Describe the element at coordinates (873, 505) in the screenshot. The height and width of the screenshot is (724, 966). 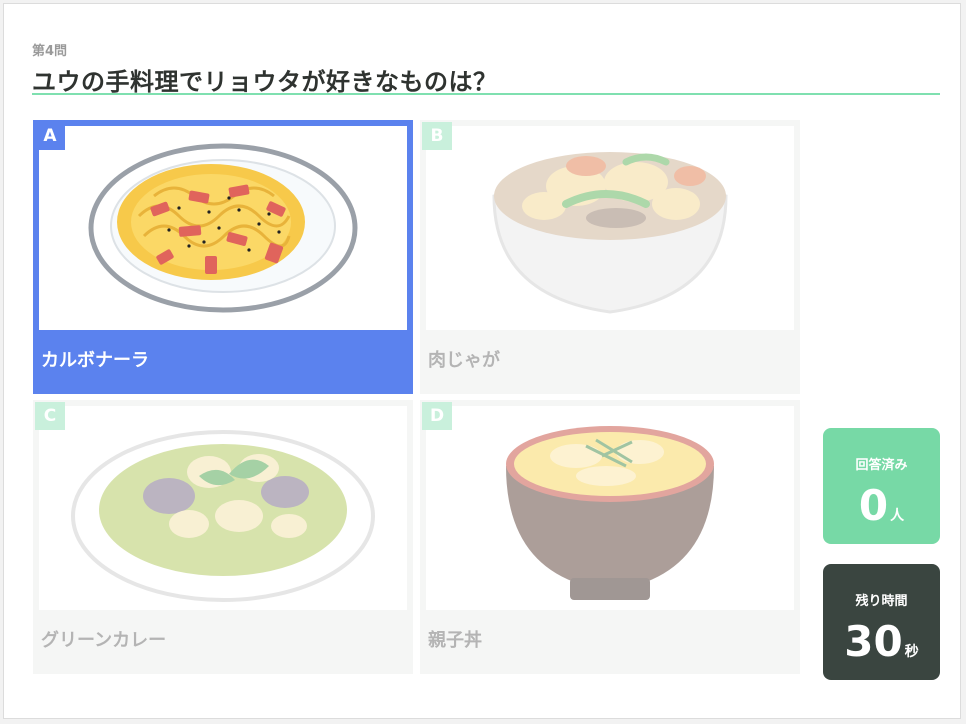
I see `answered-value: 0` at that location.